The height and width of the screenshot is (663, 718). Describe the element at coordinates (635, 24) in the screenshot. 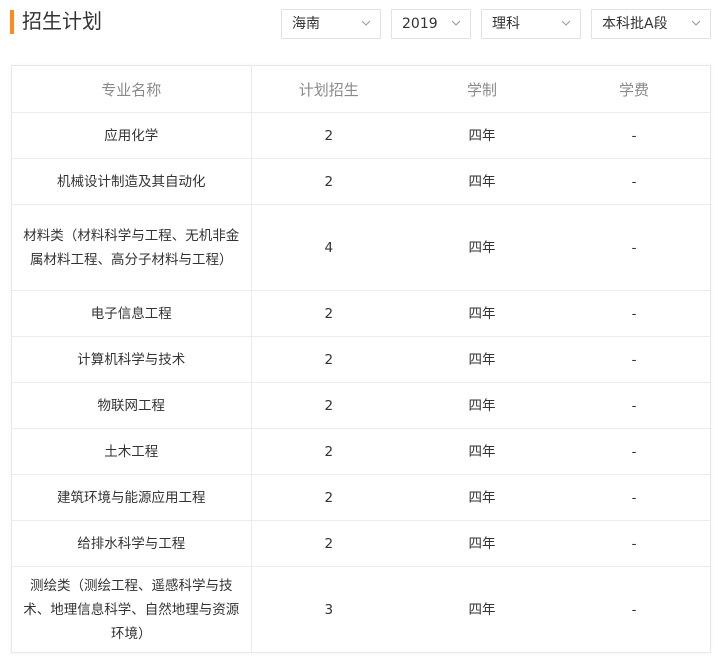

I see `batch-select-value: 本科批A段` at that location.